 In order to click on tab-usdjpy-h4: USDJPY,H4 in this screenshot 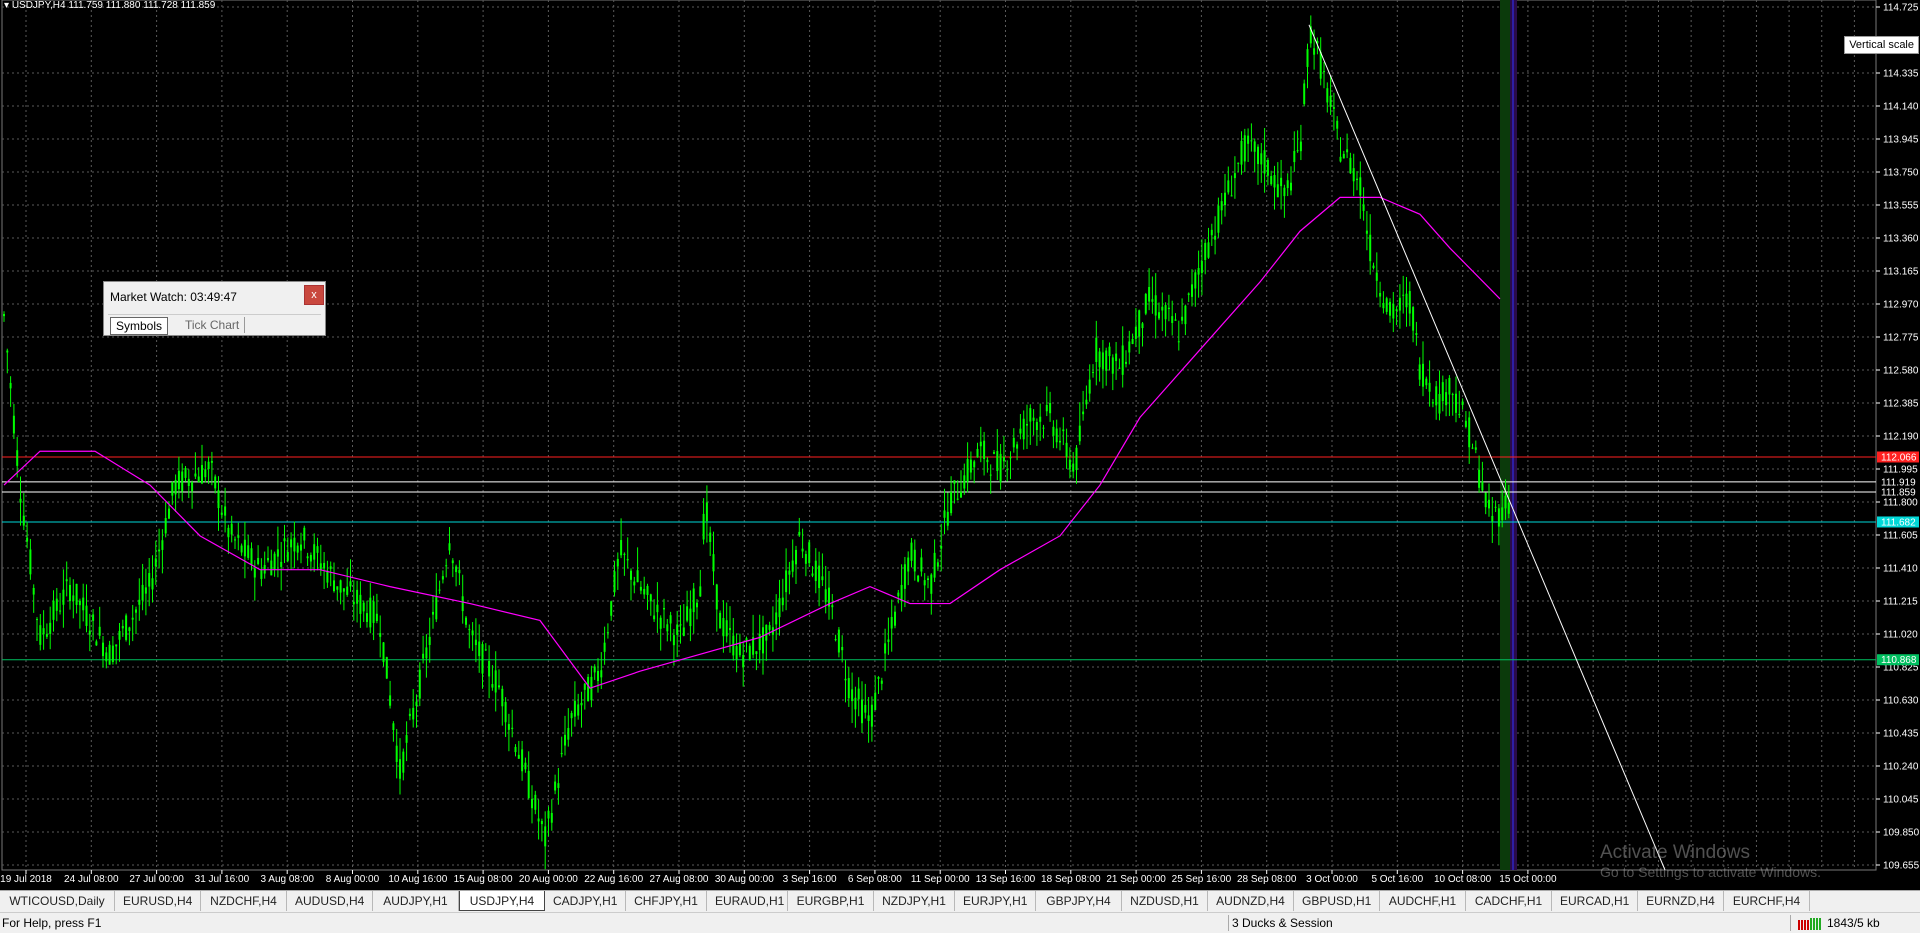, I will do `click(502, 901)`.